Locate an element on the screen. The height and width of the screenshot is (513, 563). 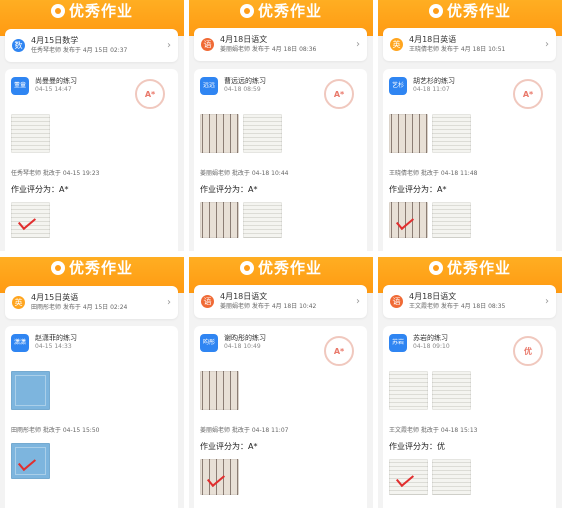
assignment-card: 数 4月15日数学 任秀琴老师 发布于 4月 15日 02:37 › is located at coordinates (91, 45).